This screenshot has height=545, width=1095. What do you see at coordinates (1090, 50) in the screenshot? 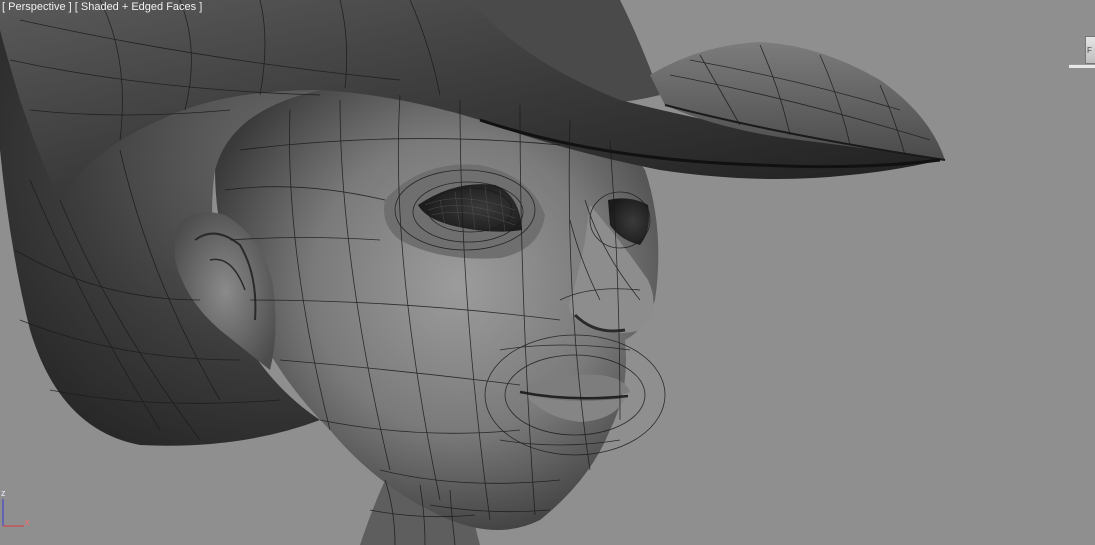
I see `viewcube-front-face: F` at bounding box center [1090, 50].